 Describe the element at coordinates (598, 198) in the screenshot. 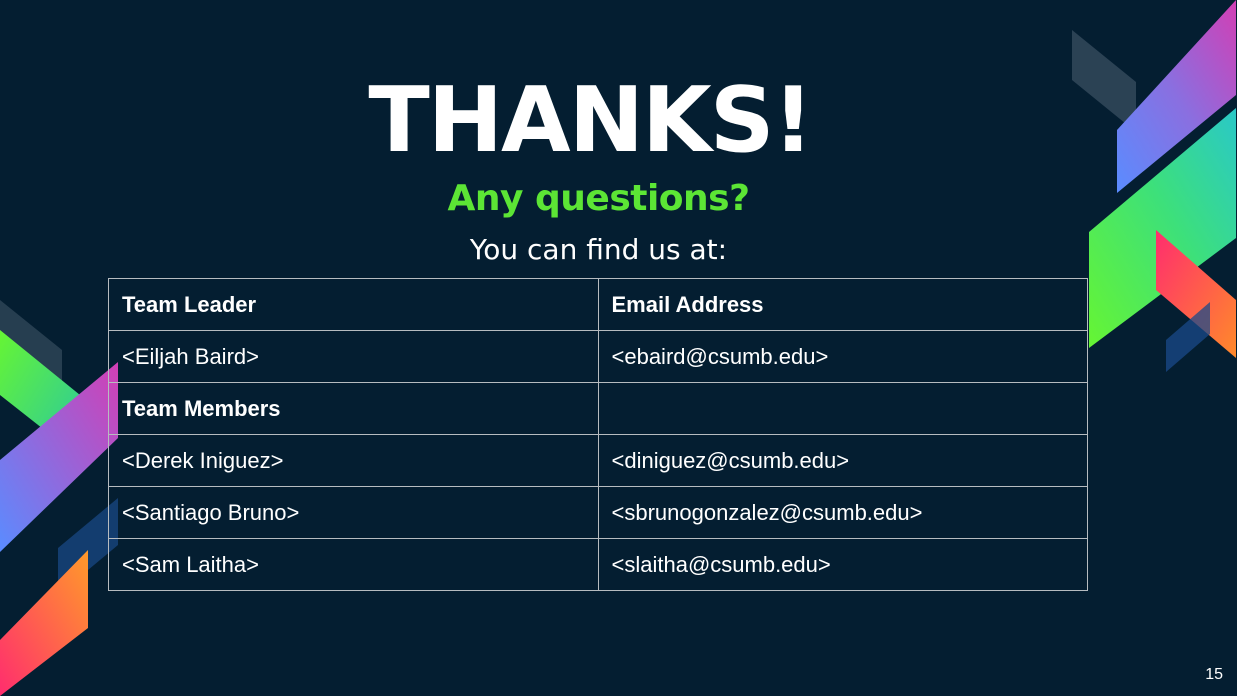

I see `slide-subtitle: Any questions?` at that location.